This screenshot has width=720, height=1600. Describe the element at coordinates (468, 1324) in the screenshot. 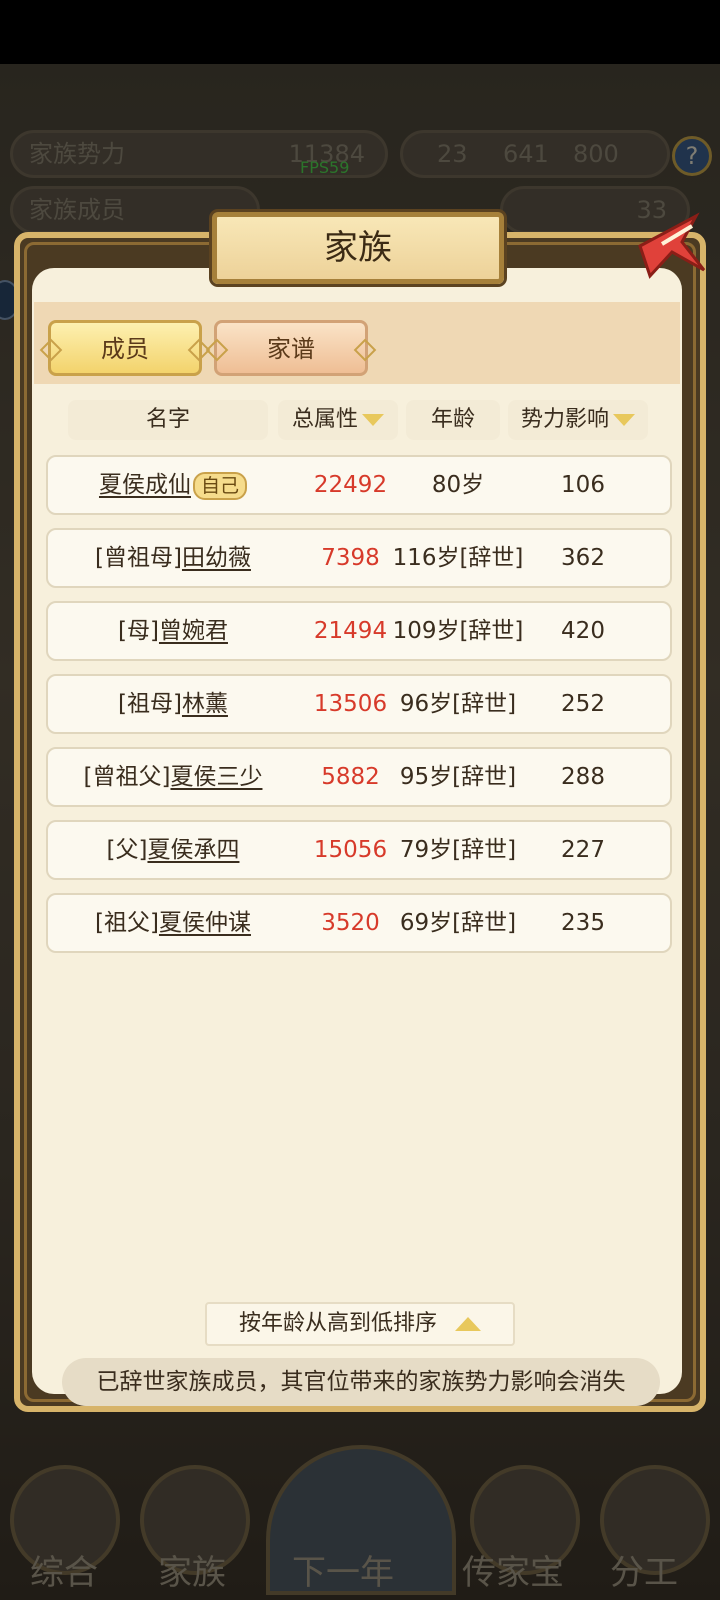

I see `sort-up-icon` at that location.